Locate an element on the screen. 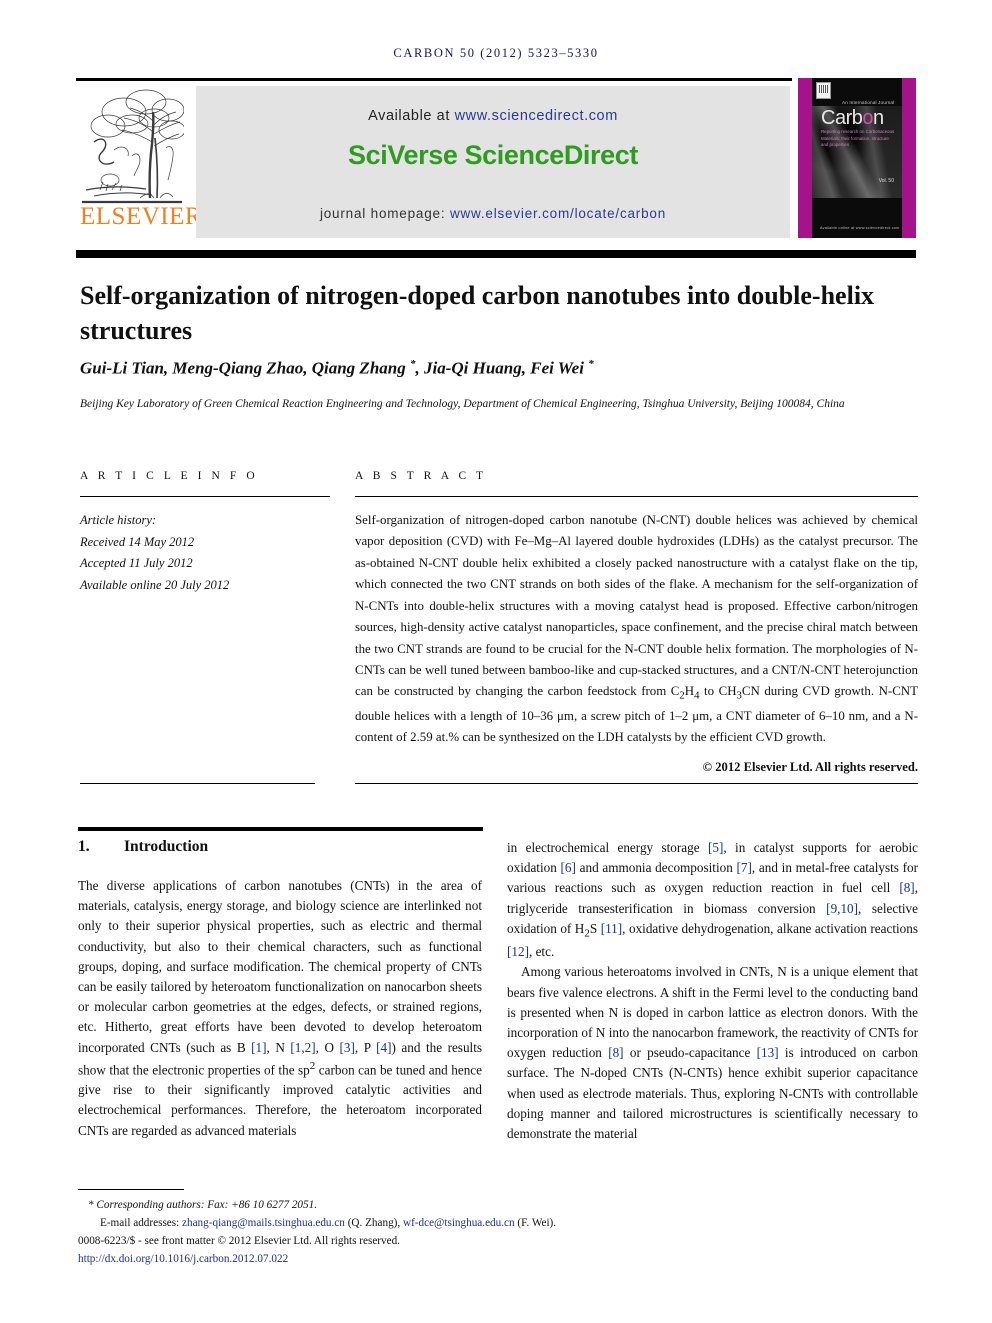  abstract-rule is located at coordinates (636, 496).